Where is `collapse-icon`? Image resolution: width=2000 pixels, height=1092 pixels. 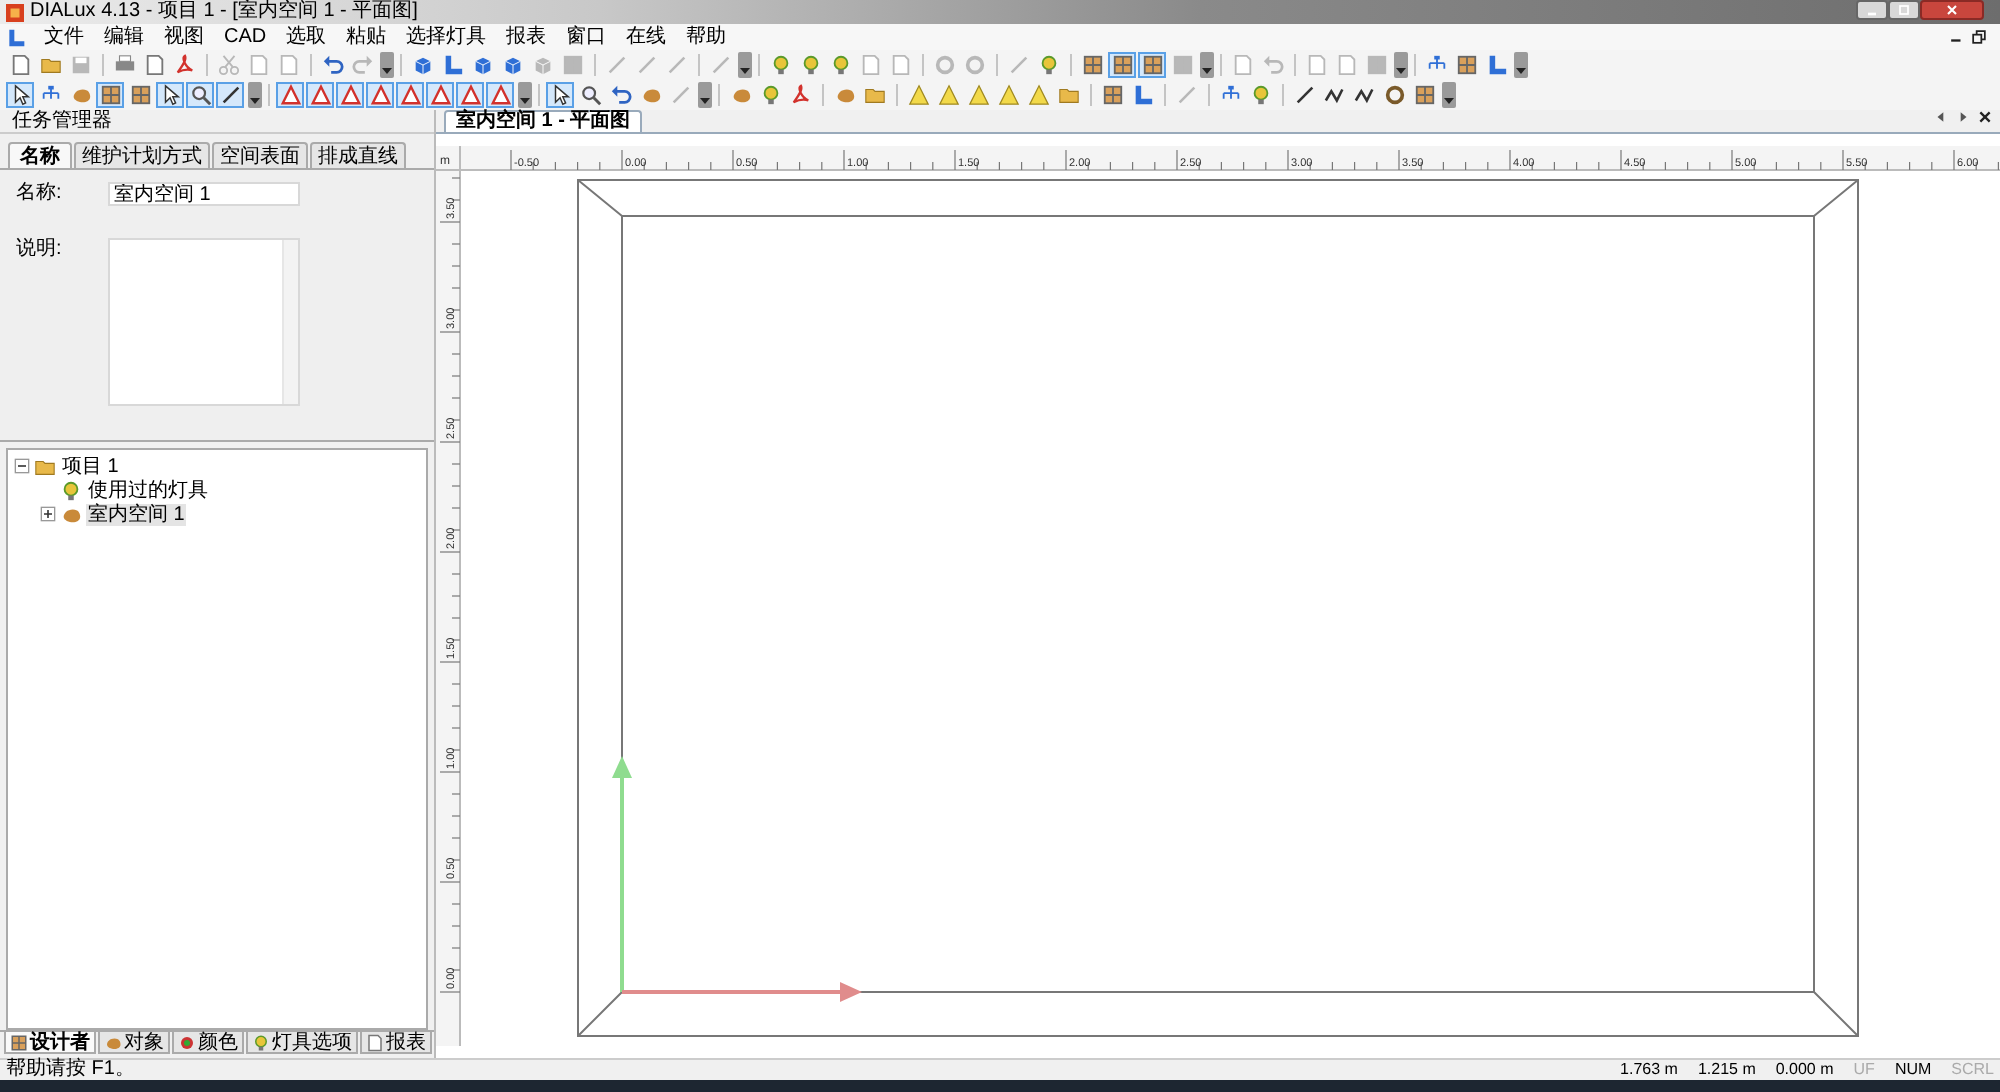
collapse-icon is located at coordinates (22, 466).